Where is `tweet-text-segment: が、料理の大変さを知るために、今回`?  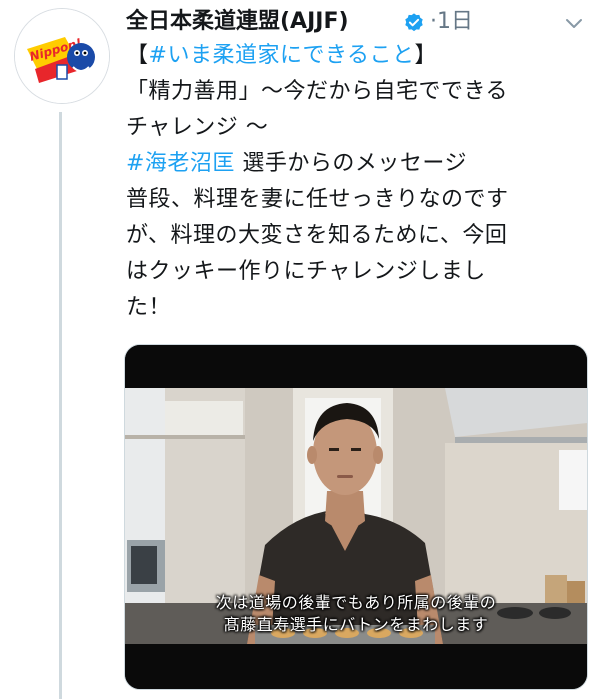 tweet-text-segment: が、料理の大変さを知るために、今回 is located at coordinates (317, 235).